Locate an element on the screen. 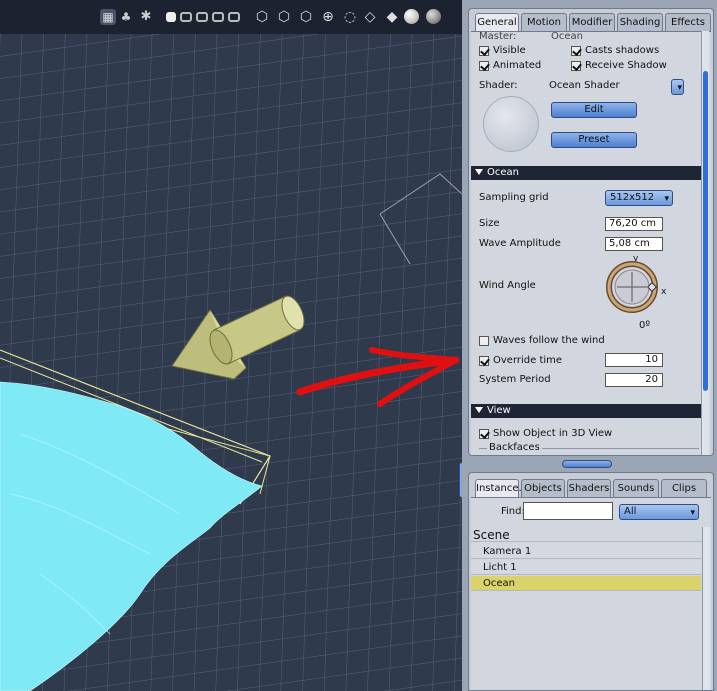 Image resolution: width=717 pixels, height=691 pixels. master-label: Master: is located at coordinates (498, 36).